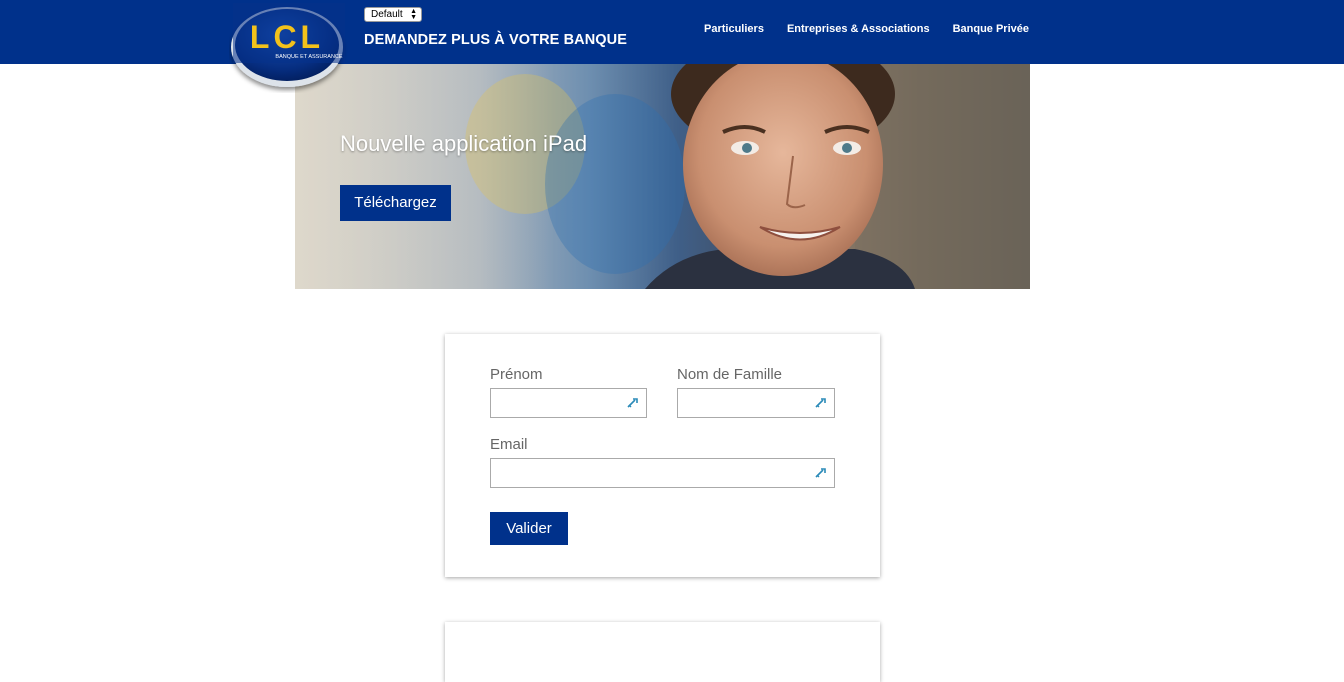 The width and height of the screenshot is (1344, 682). What do you see at coordinates (509, 444) in the screenshot?
I see `email-label: Email` at bounding box center [509, 444].